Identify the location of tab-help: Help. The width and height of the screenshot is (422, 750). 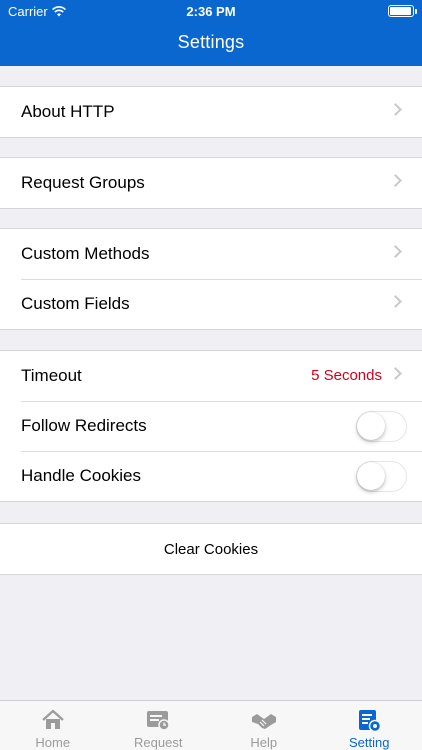
(264, 725).